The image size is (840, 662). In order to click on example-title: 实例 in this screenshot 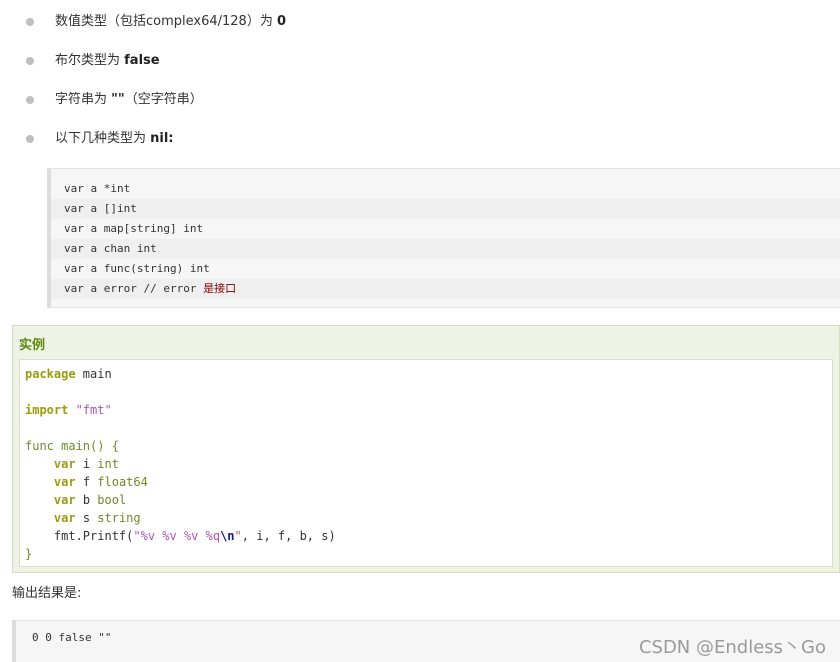, I will do `click(32, 345)`.